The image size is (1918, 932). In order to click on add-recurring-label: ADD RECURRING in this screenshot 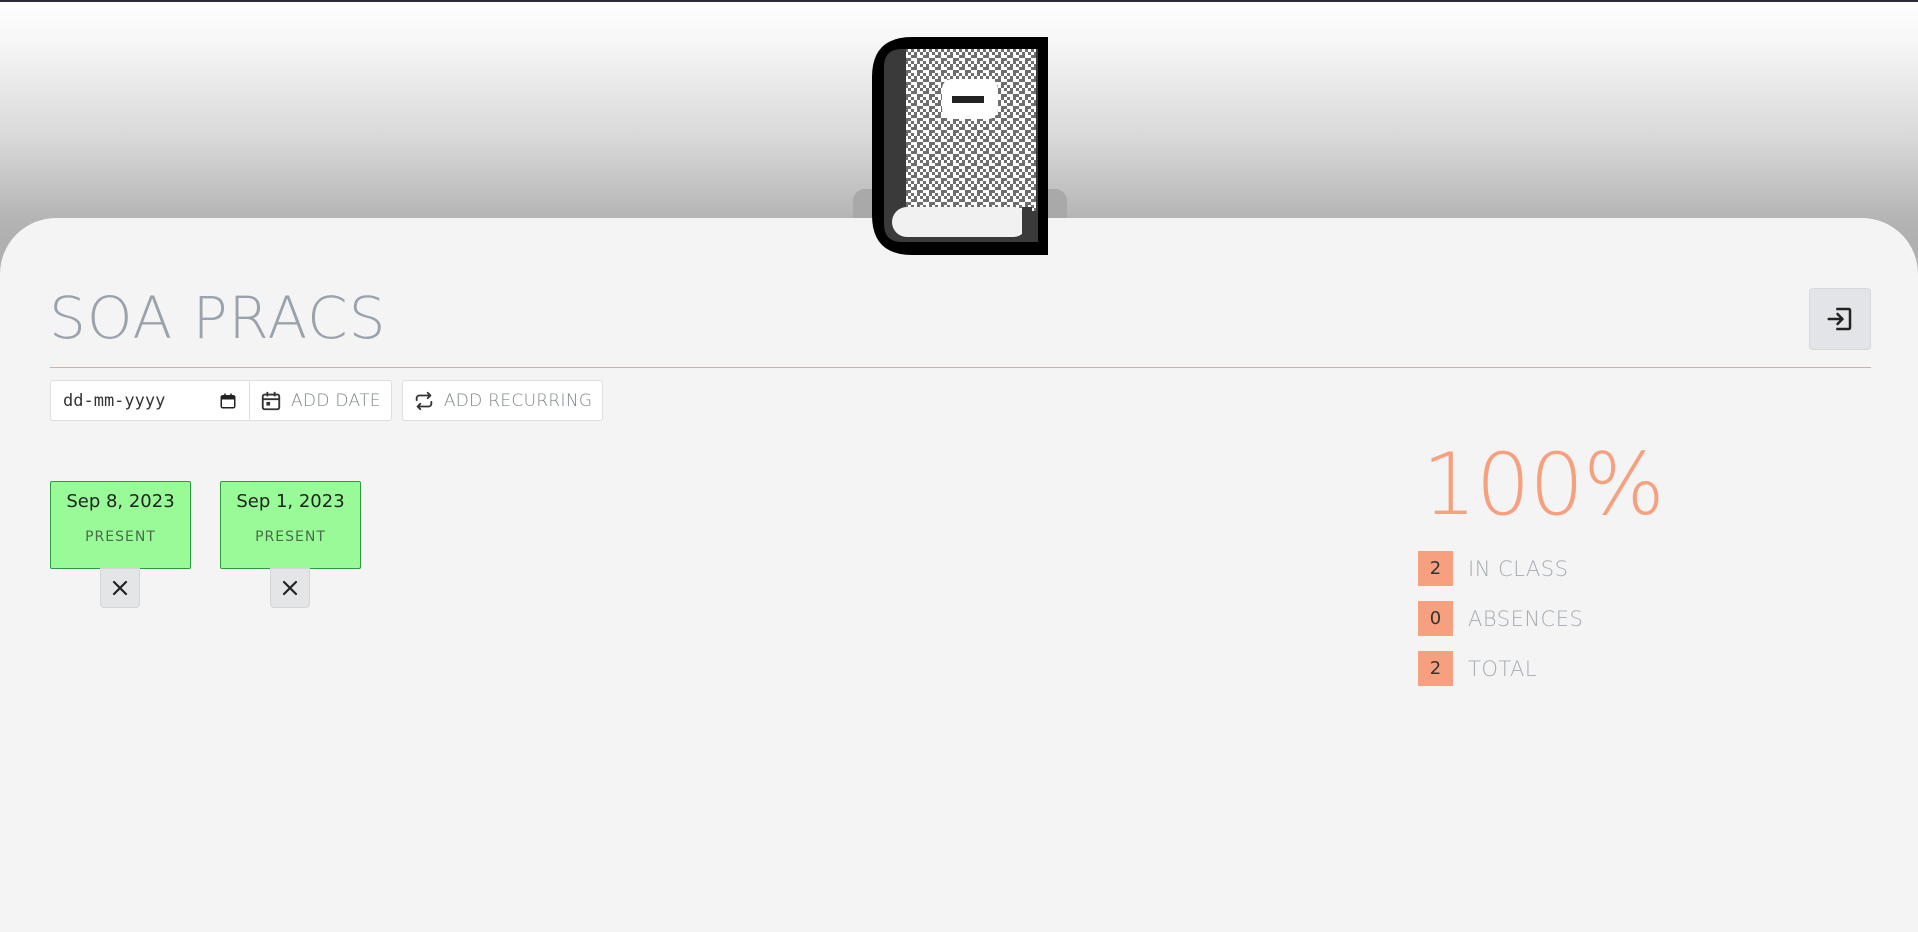, I will do `click(518, 400)`.